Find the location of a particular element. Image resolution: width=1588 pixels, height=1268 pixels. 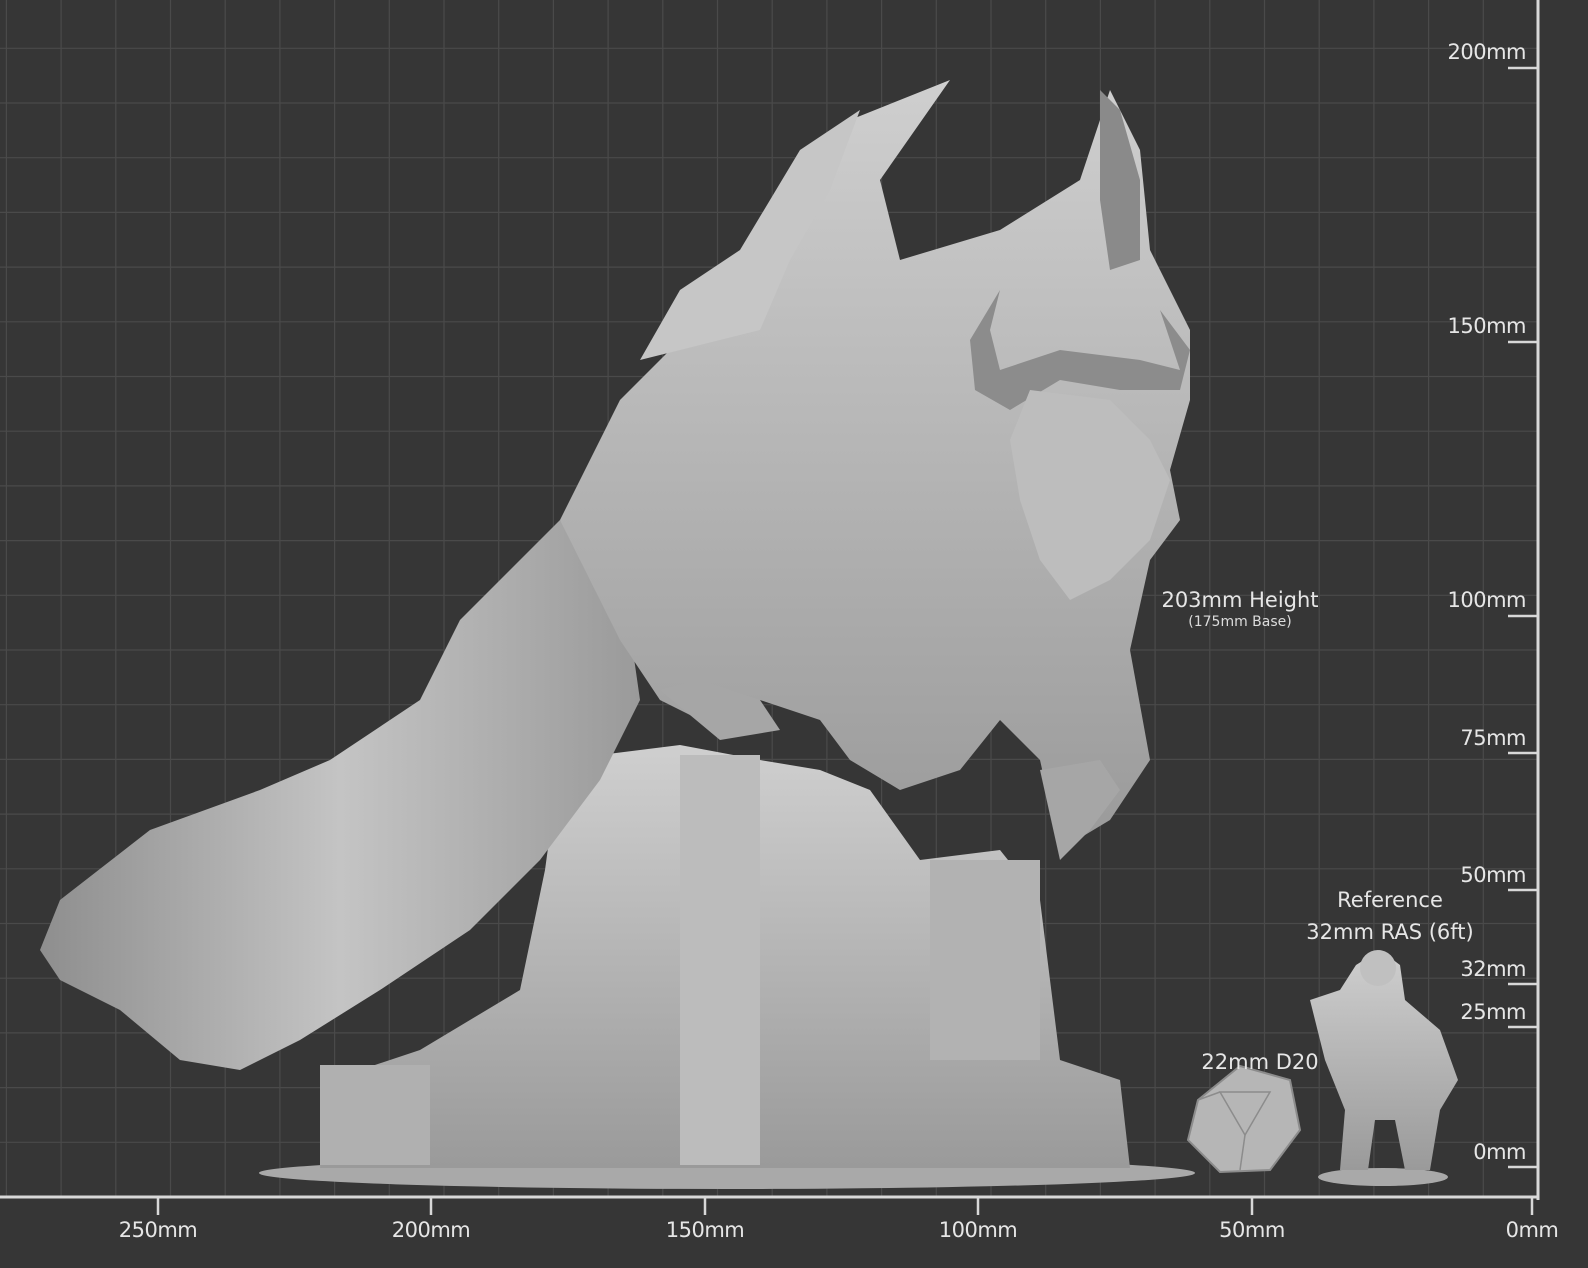

y-label-25mm: 25mm is located at coordinates (1493, 1012).